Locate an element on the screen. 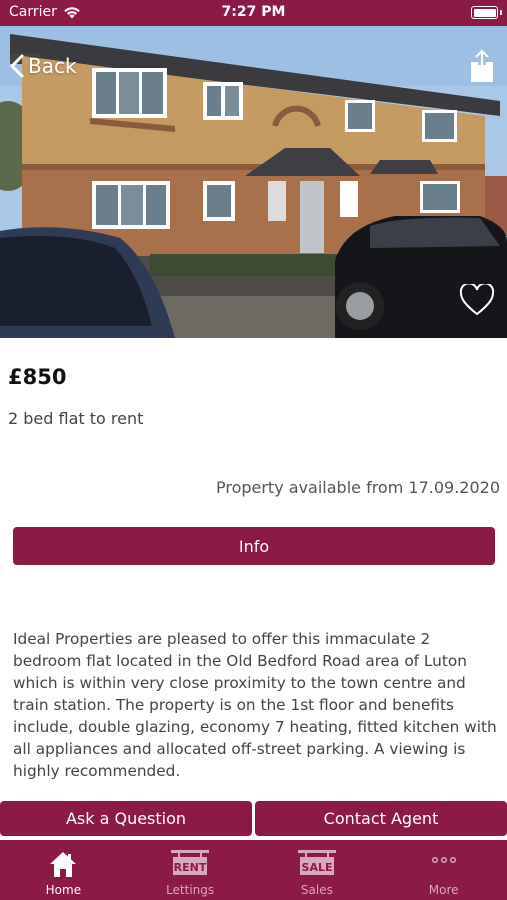  tab-lettings: RENT Lettings is located at coordinates (190, 870).